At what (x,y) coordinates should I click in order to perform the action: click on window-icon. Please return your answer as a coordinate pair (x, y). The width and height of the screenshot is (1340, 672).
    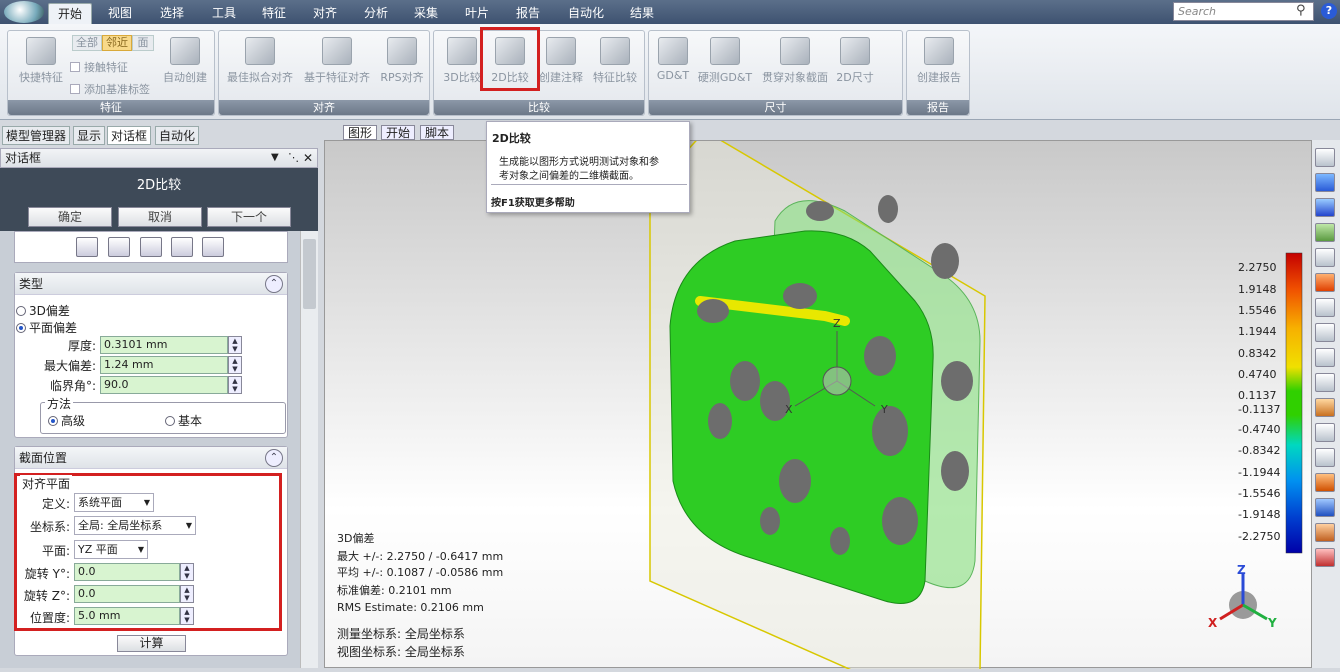
    Looking at the image, I should click on (1325, 207).